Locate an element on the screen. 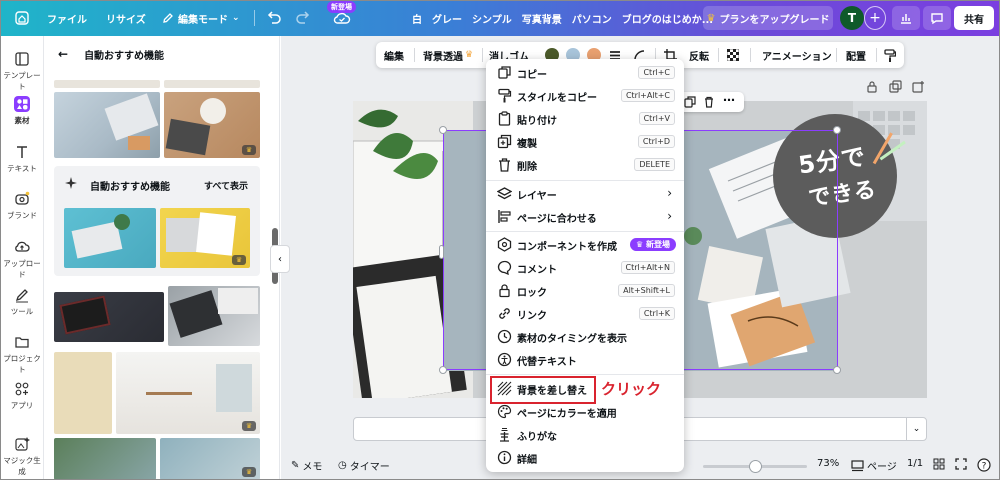  insights-button is located at coordinates (906, 18).